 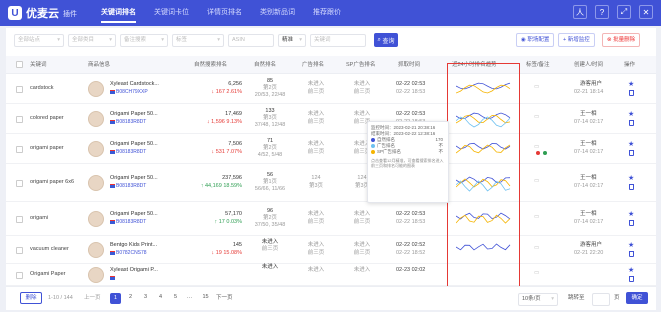 What do you see at coordinates (538, 299) in the screenshot?
I see `page-size-select: 10条/页 ▾` at bounding box center [538, 299].